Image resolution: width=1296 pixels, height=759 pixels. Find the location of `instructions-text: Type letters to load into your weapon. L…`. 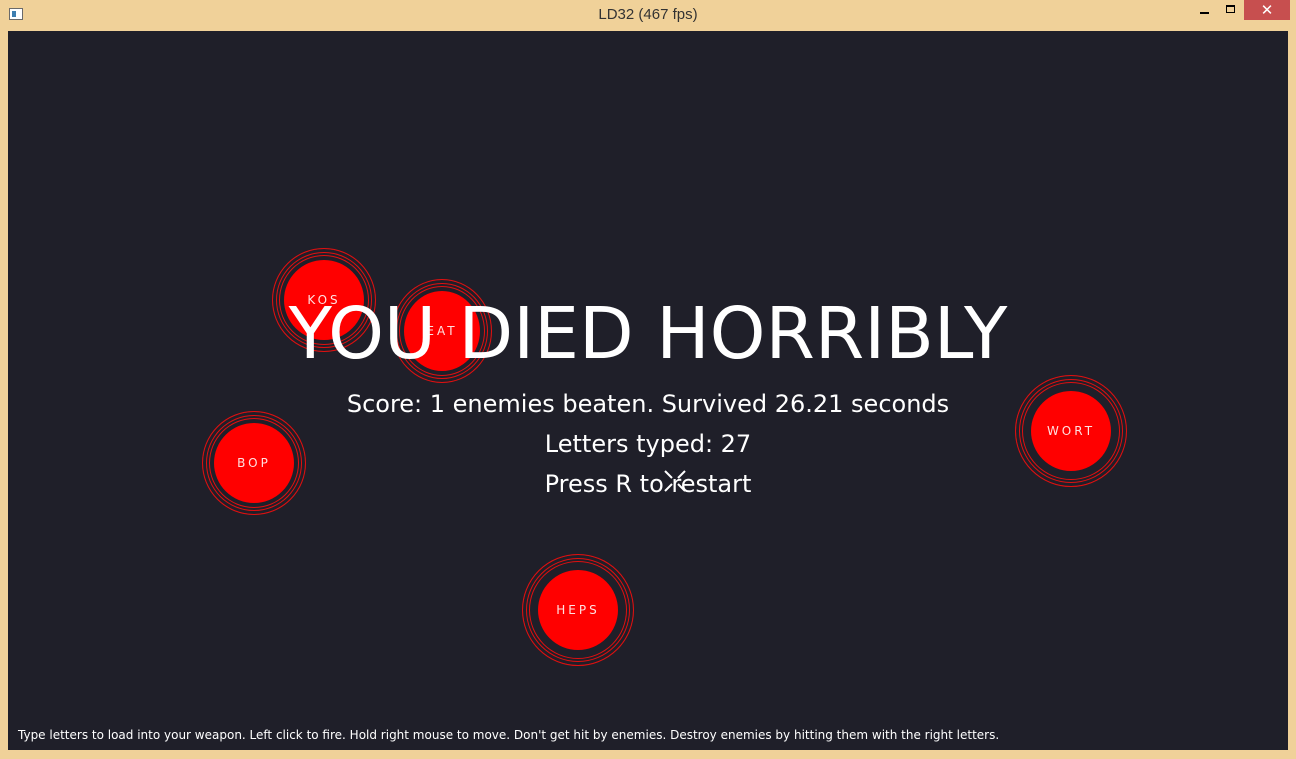

instructions-text: Type letters to load into your weapon. L… is located at coordinates (509, 735).